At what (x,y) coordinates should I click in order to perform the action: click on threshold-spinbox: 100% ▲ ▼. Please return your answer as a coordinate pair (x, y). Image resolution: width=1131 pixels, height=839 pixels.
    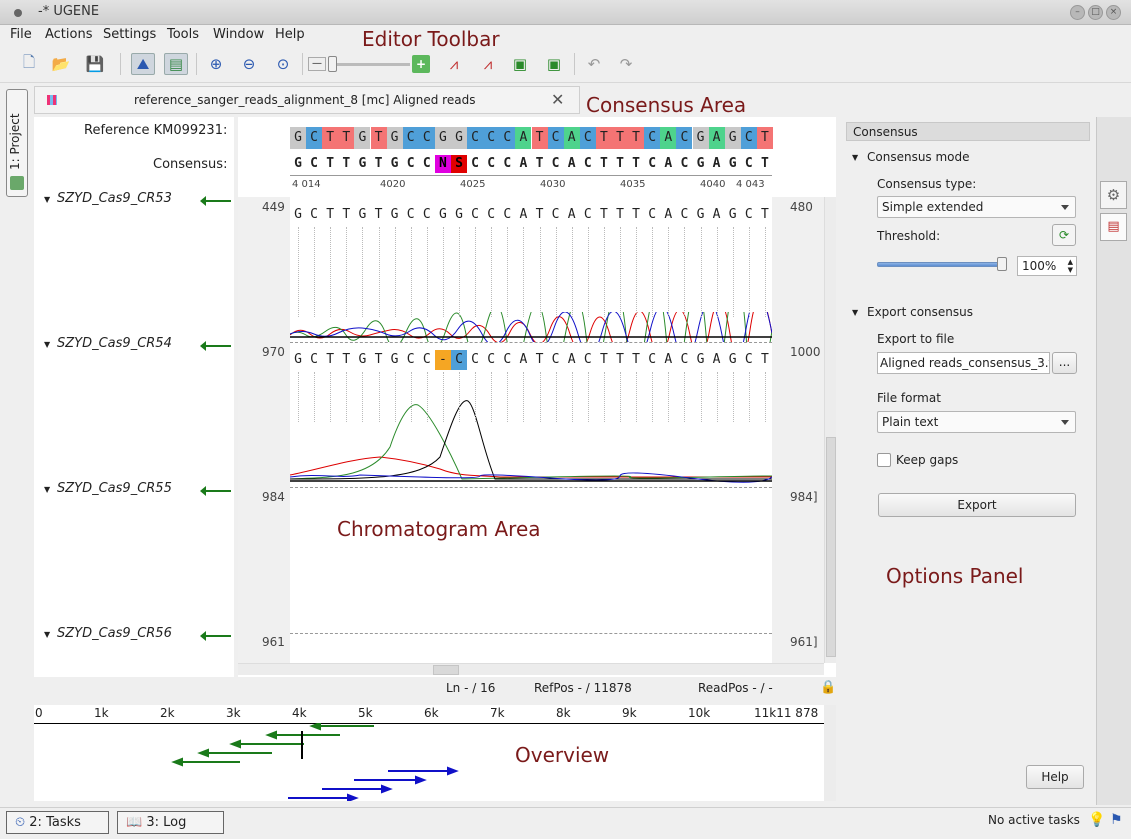
    Looking at the image, I should click on (1047, 266).